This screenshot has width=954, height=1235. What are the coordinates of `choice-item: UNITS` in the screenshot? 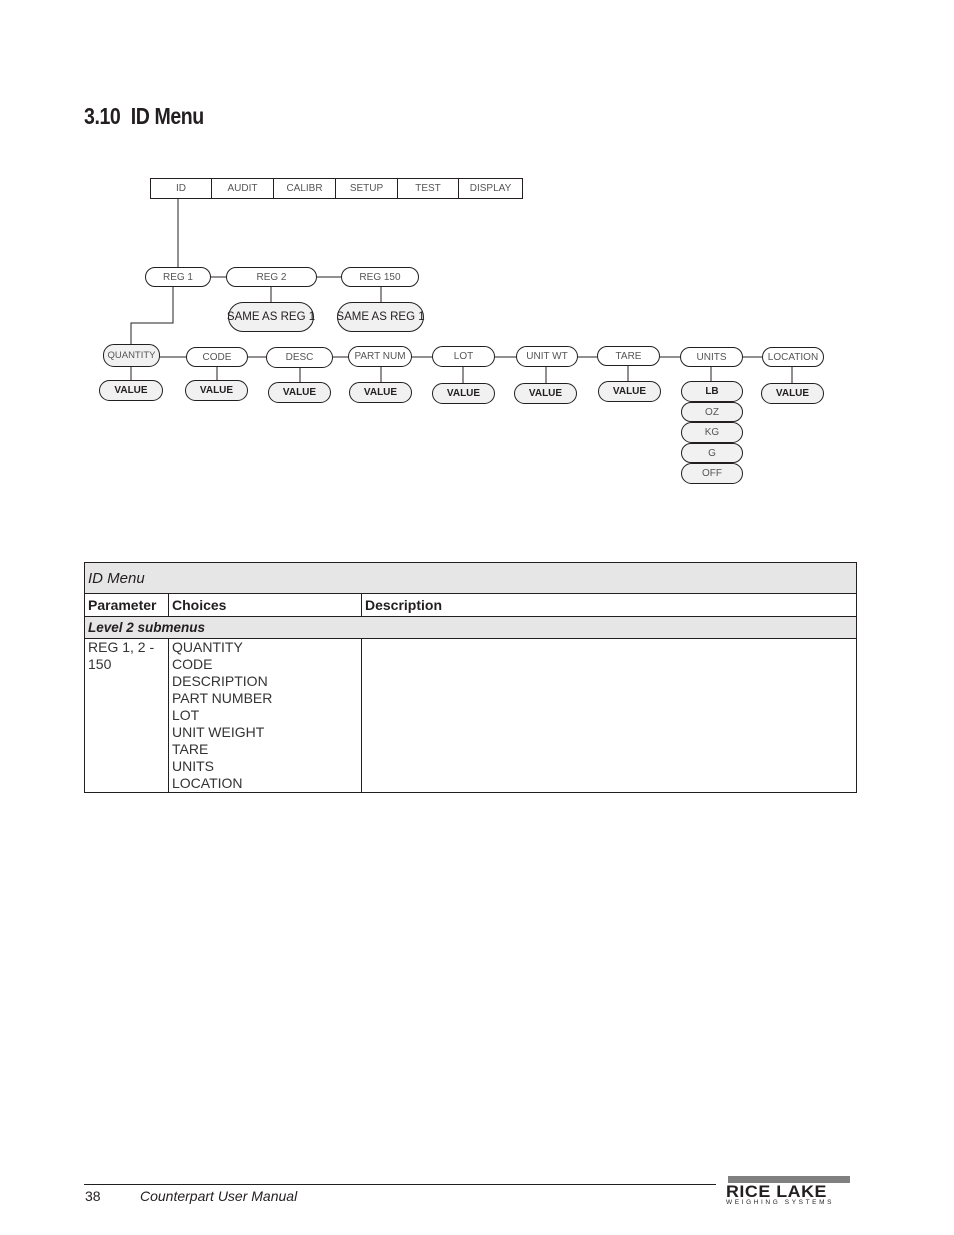 It's located at (193, 766).